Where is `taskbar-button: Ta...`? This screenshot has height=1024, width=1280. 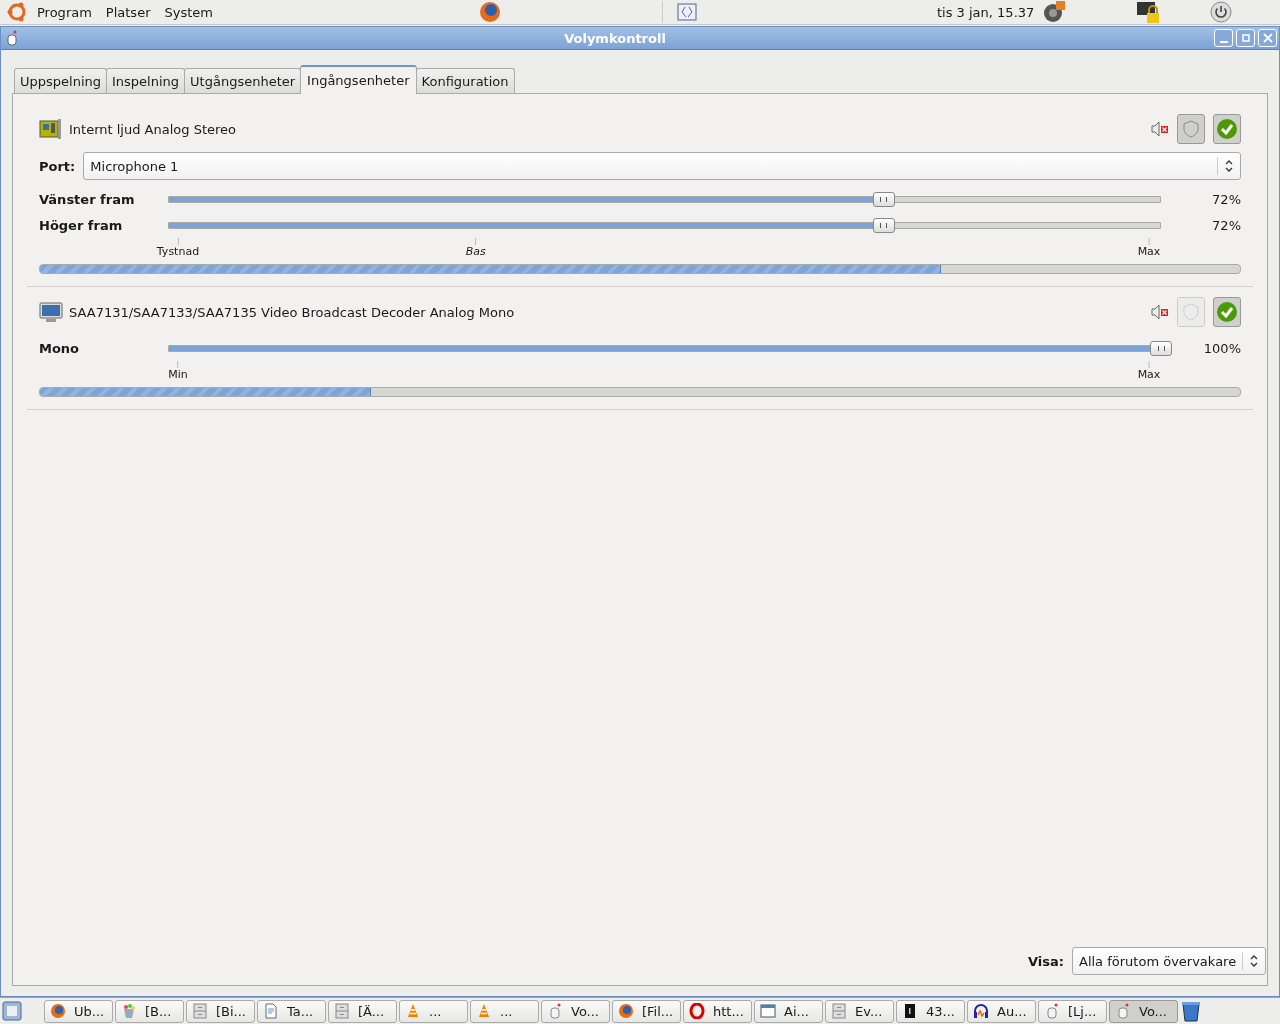 taskbar-button: Ta... is located at coordinates (291, 1011).